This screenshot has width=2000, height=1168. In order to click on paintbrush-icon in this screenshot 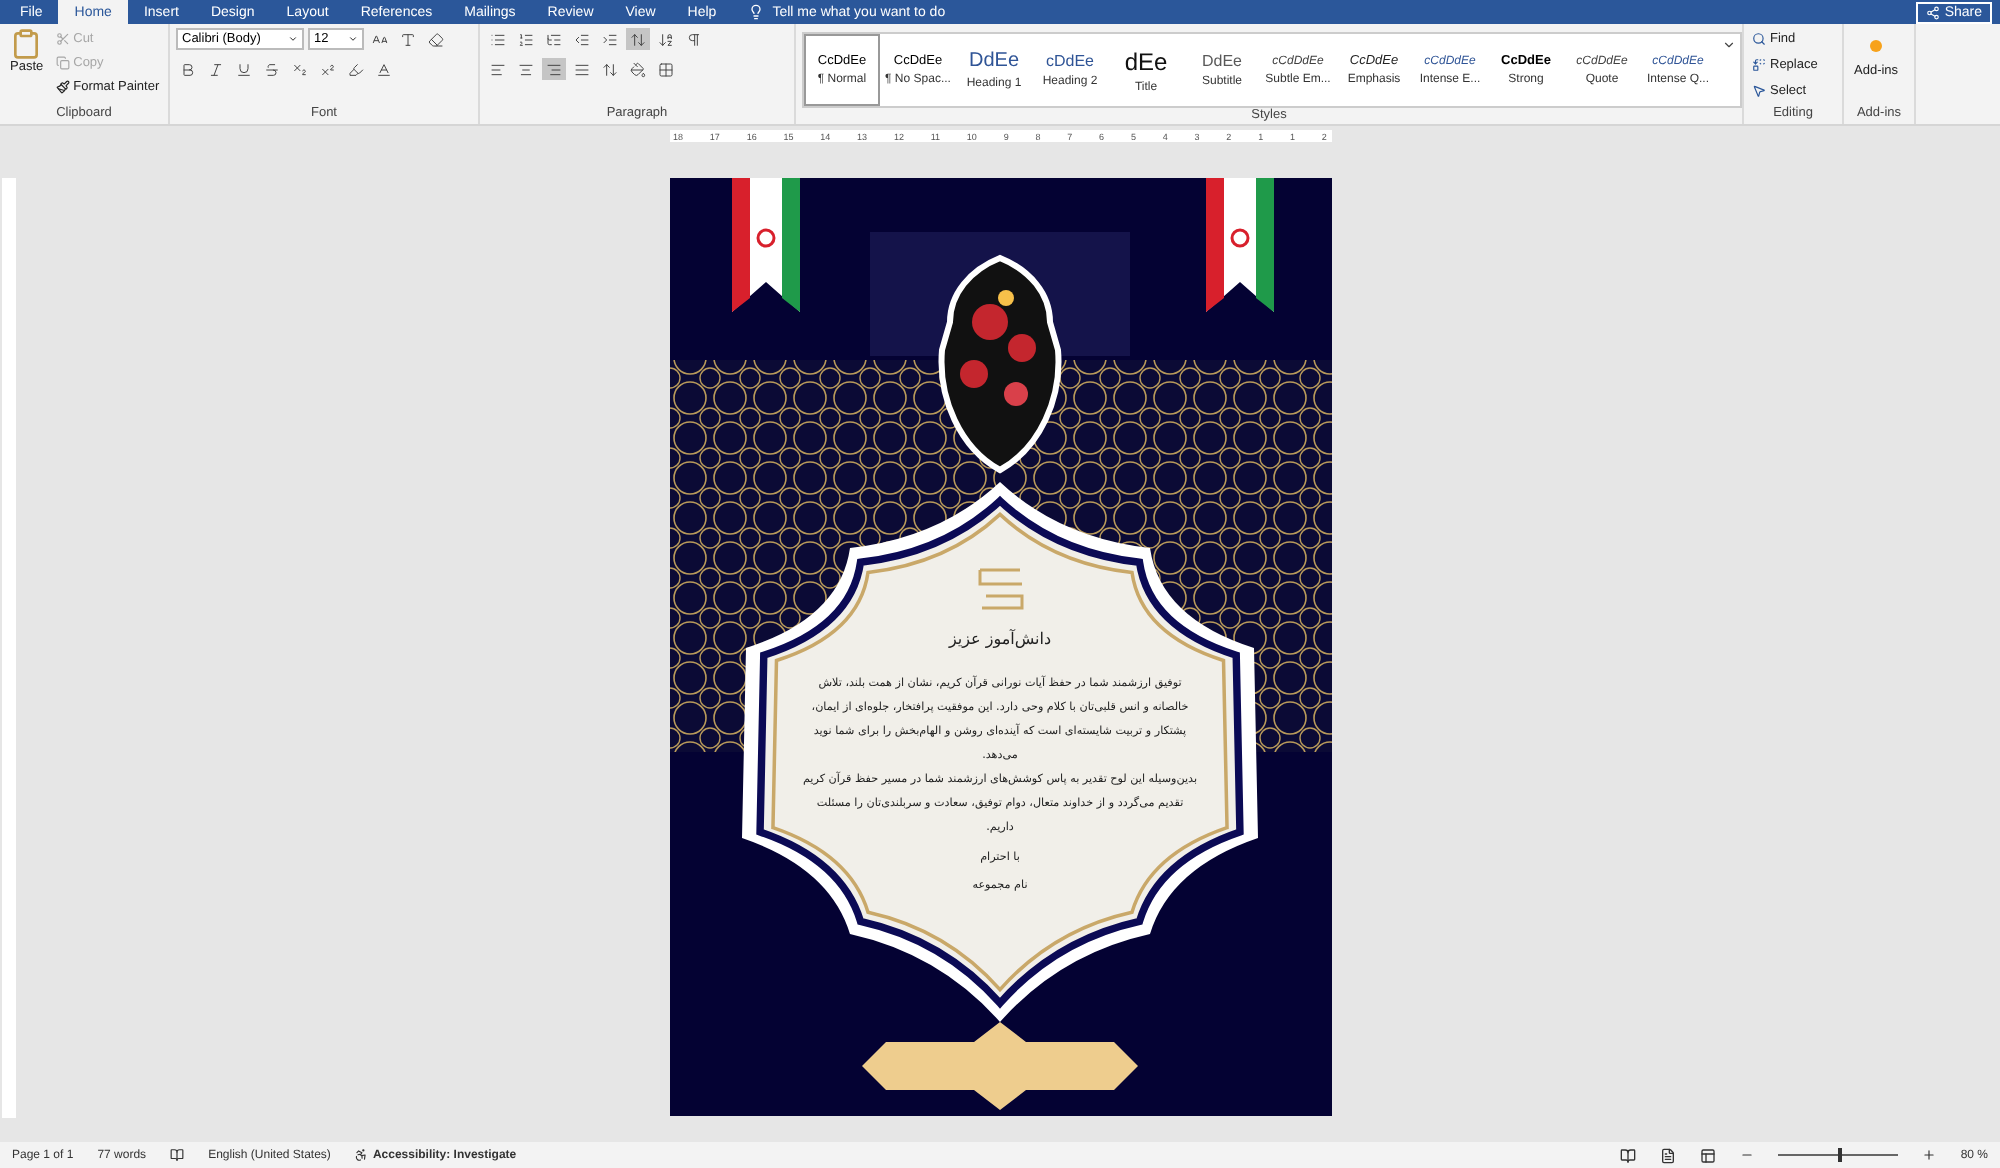, I will do `click(62, 86)`.